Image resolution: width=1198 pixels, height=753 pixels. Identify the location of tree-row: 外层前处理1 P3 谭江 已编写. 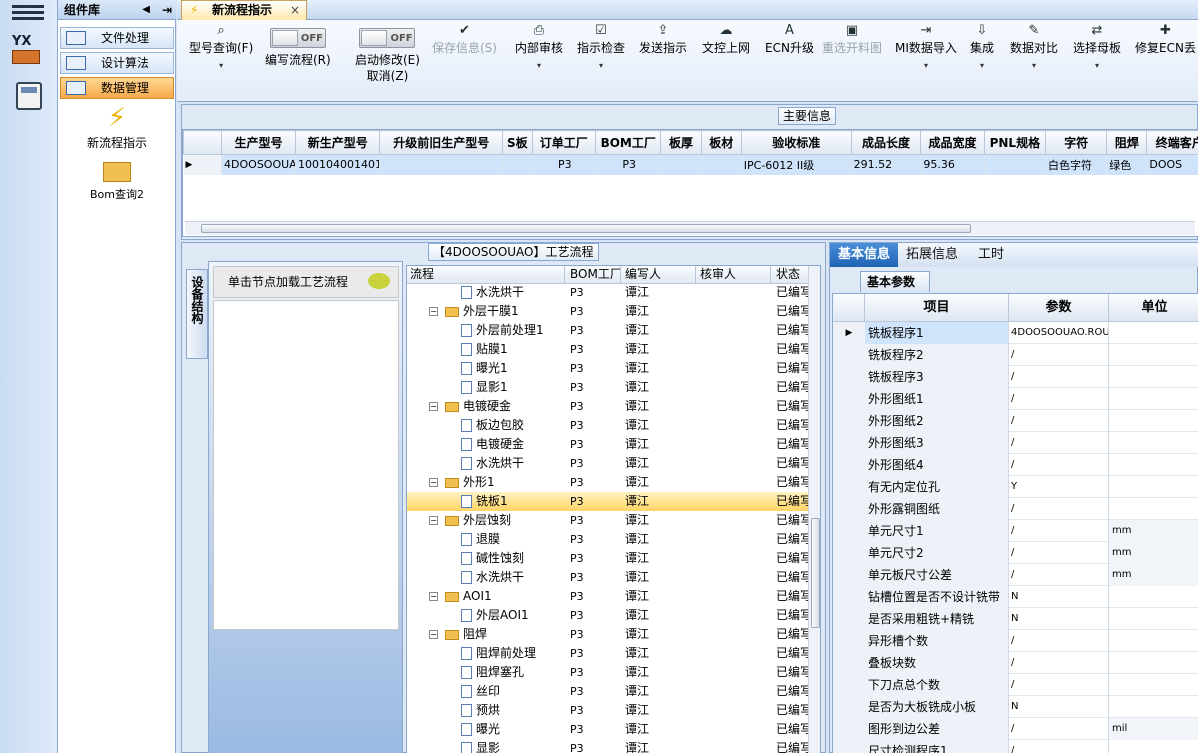
(608, 330).